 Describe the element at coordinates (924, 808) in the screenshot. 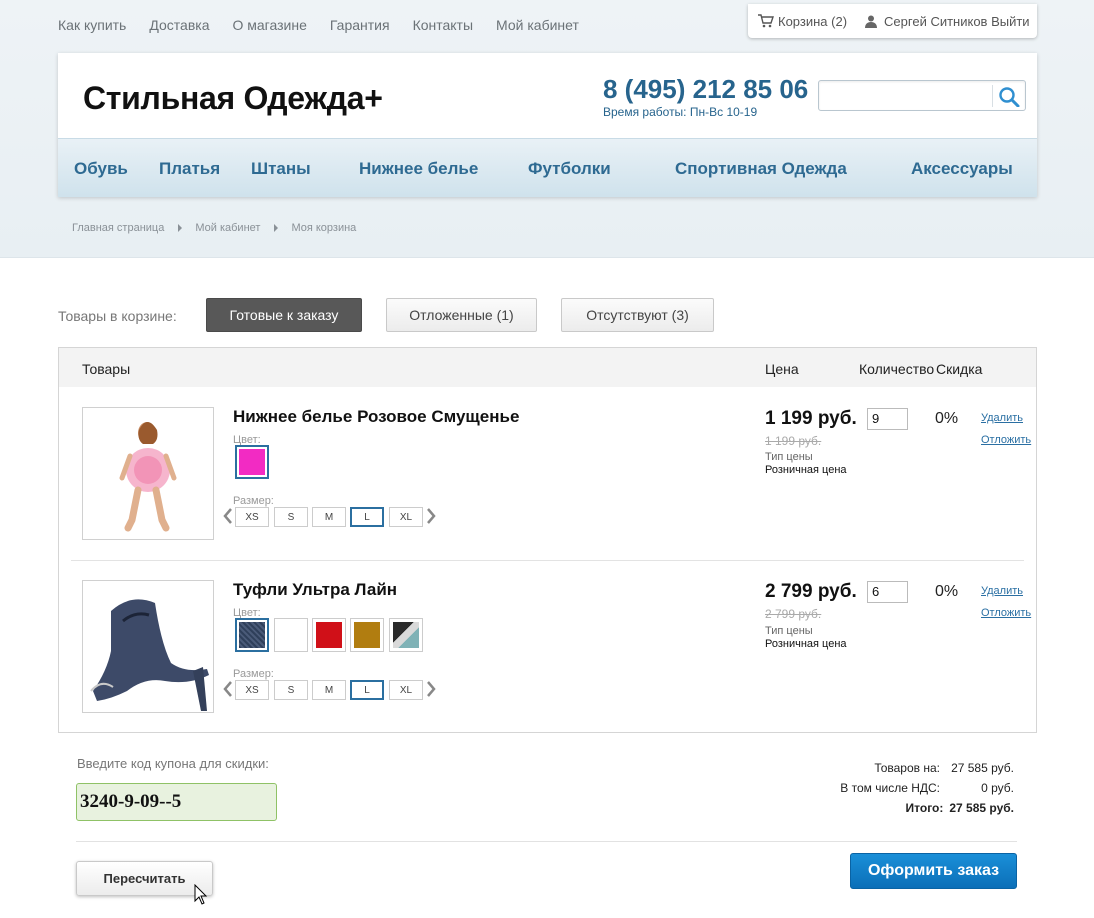

I see `grand-total-label: Итого:` at that location.